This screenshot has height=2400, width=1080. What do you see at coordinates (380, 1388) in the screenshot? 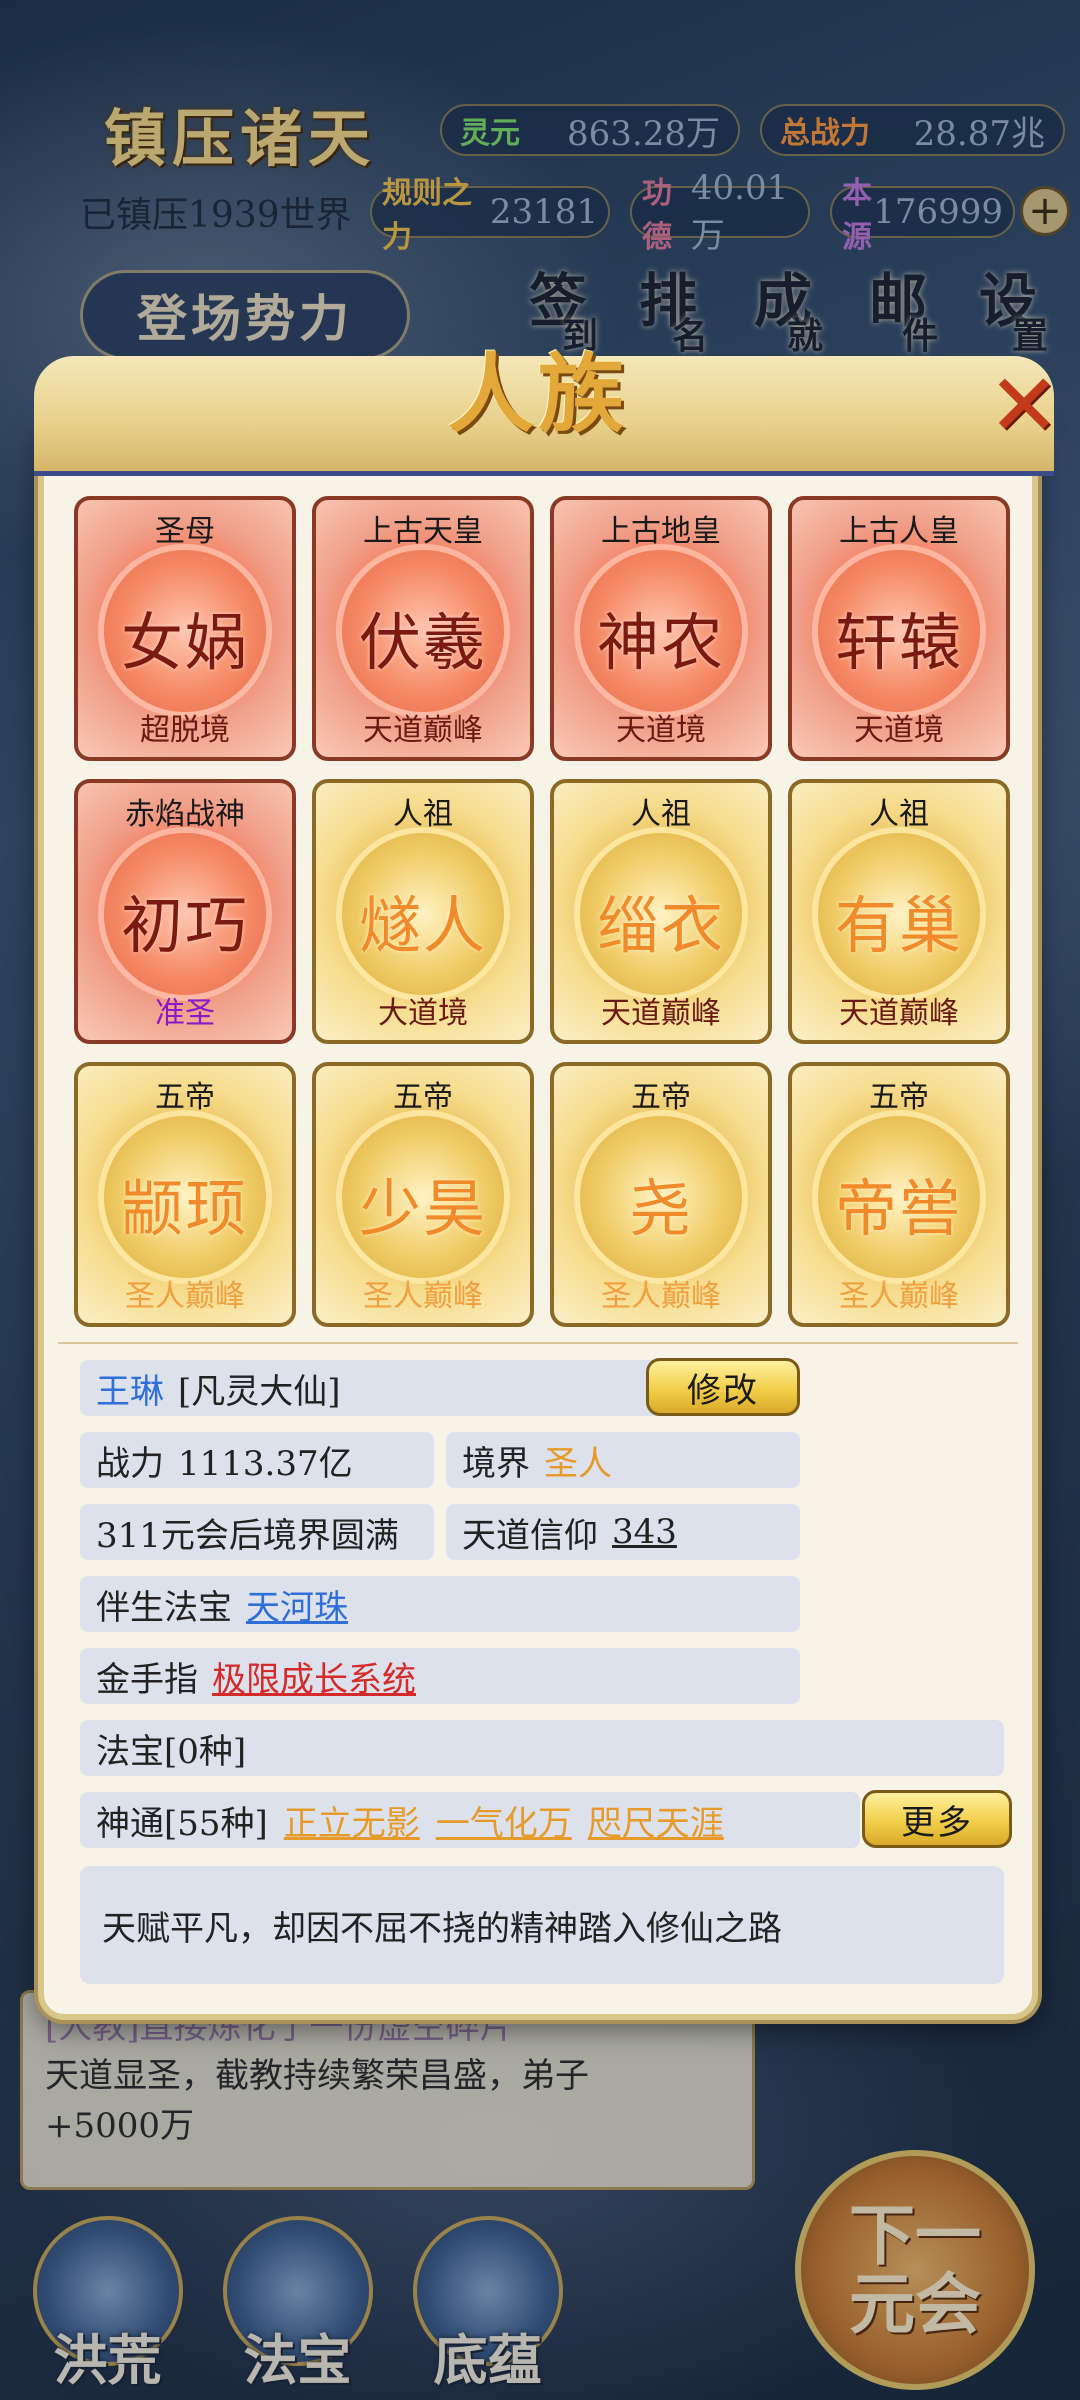
I see `character-name-row: 王琳 [凡灵大仙]` at bounding box center [380, 1388].